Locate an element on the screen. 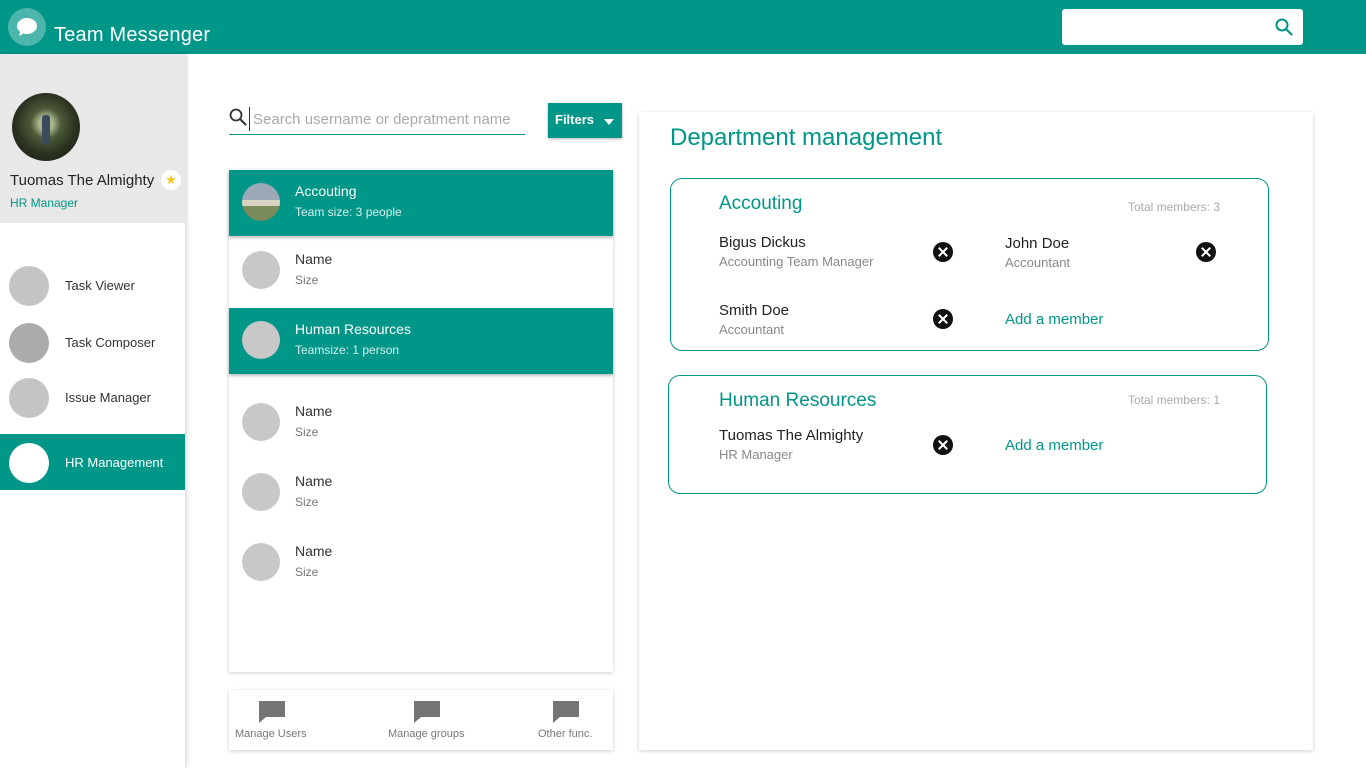 The image size is (1366, 768). list-item: Accouting Team size: 3 people is located at coordinates (421, 203).